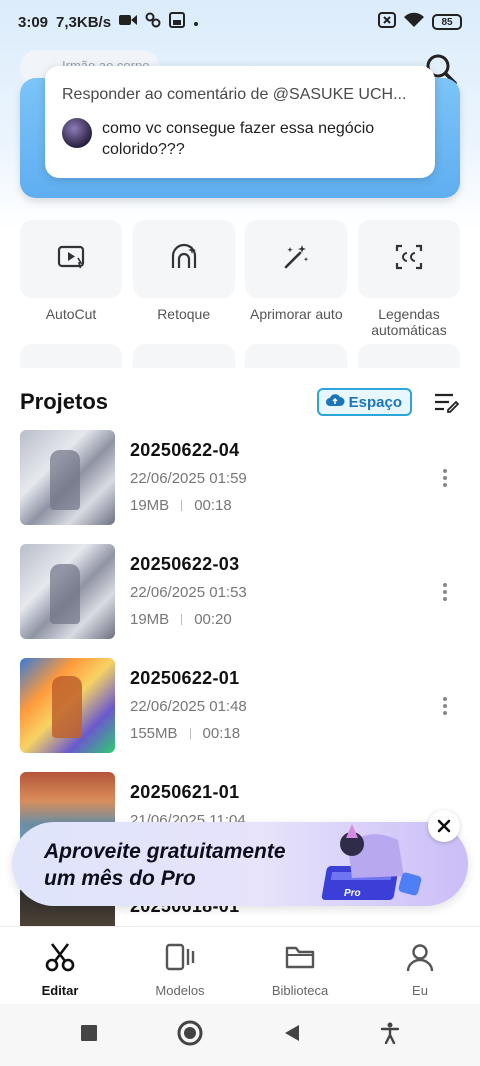 The width and height of the screenshot is (480, 1066). Describe the element at coordinates (390, 1035) in the screenshot. I see `accessibility-icon` at that location.